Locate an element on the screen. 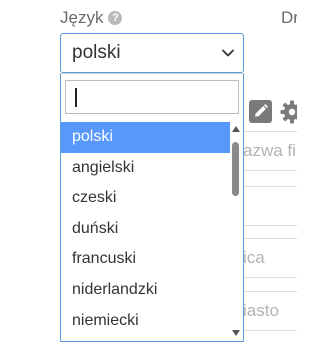 The height and width of the screenshot is (345, 320). scroll-thumb is located at coordinates (235, 169).